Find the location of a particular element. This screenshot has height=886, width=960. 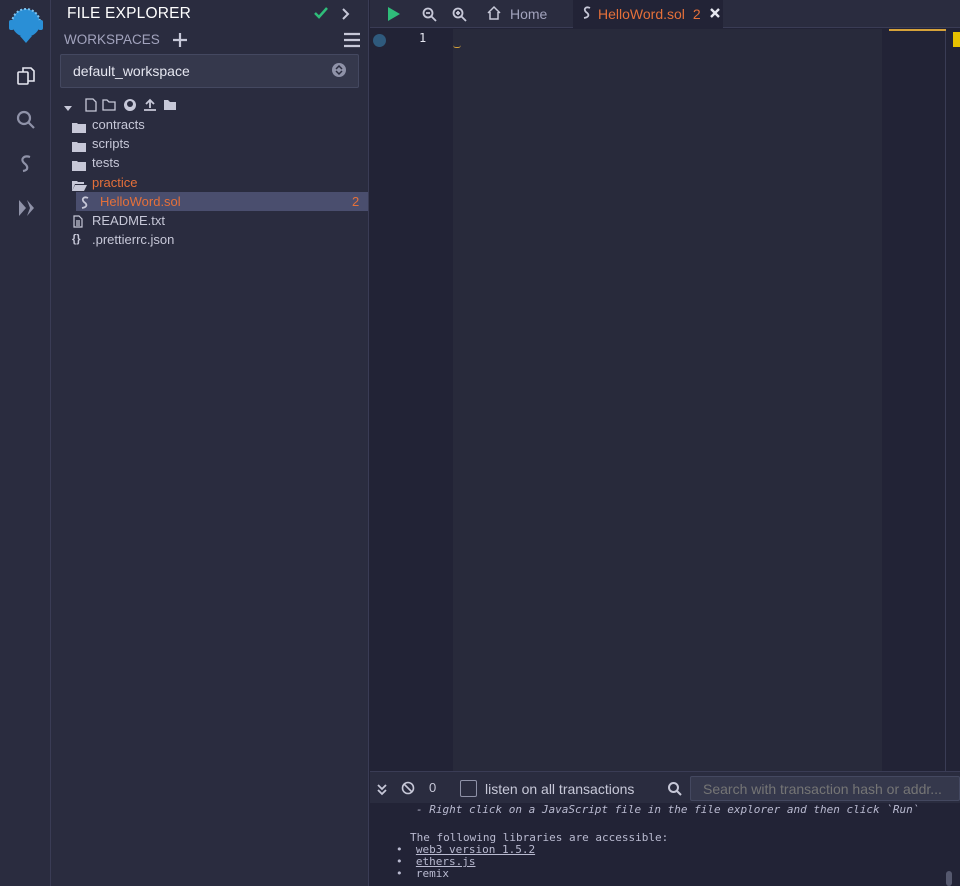

terminal-toolbar: 0 listen on all transactions is located at coordinates (665, 787).